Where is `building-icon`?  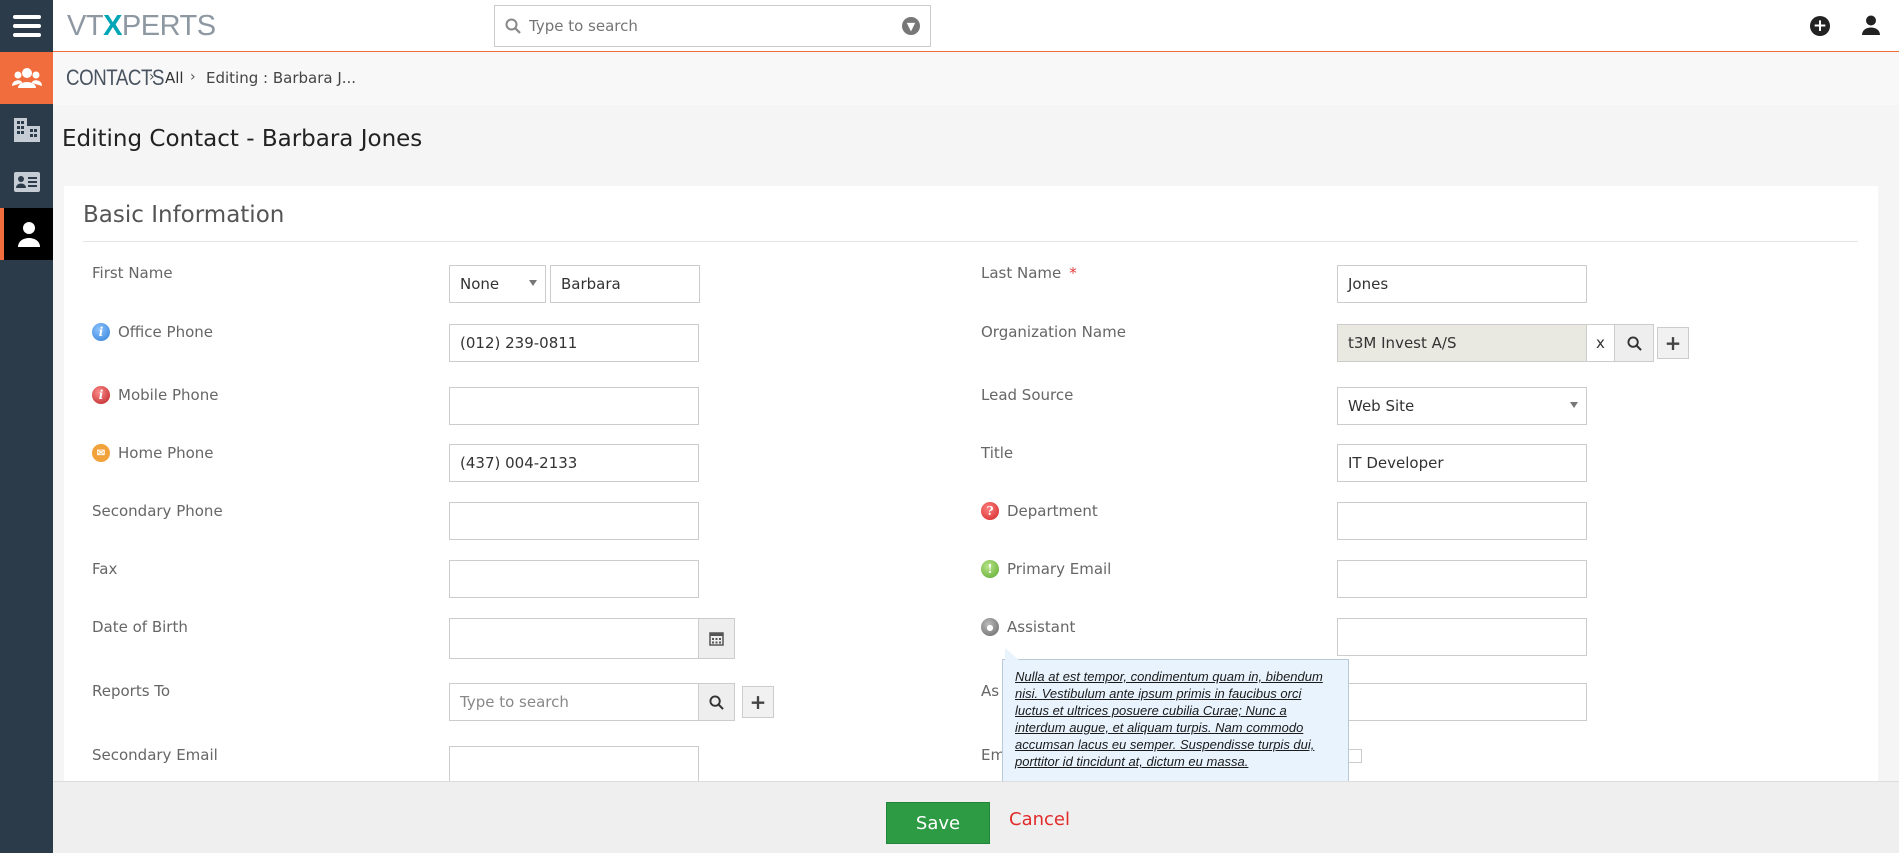 building-icon is located at coordinates (26, 130).